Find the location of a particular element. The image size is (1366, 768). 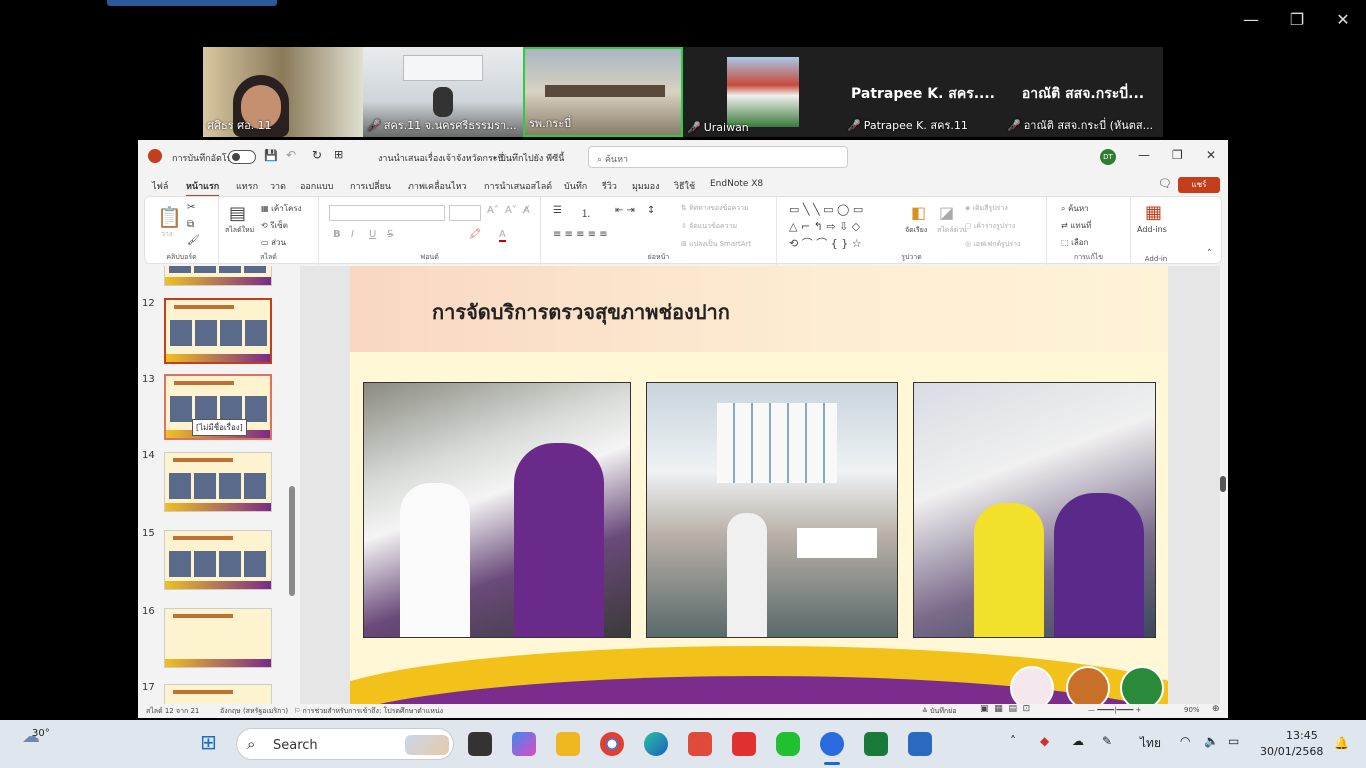

slide-scrollbar is located at coordinates (1223, 485).